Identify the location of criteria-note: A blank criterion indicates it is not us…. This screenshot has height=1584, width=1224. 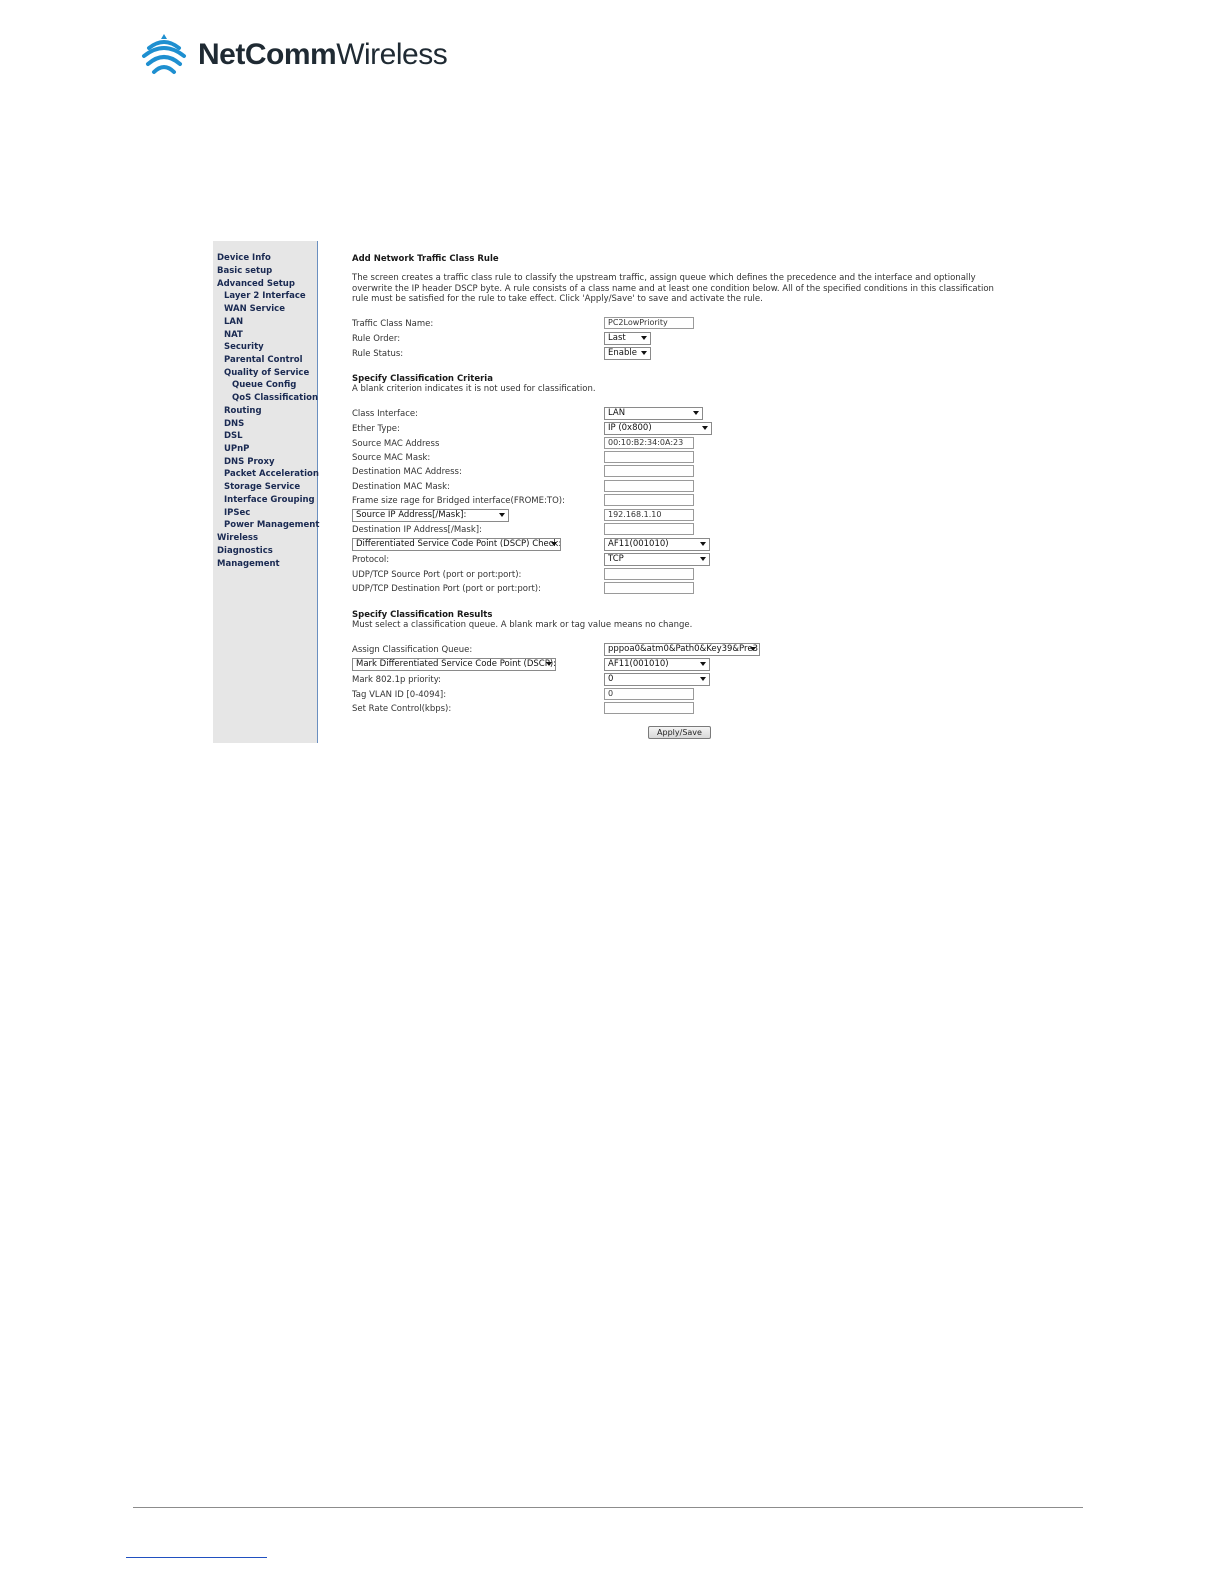
(474, 389).